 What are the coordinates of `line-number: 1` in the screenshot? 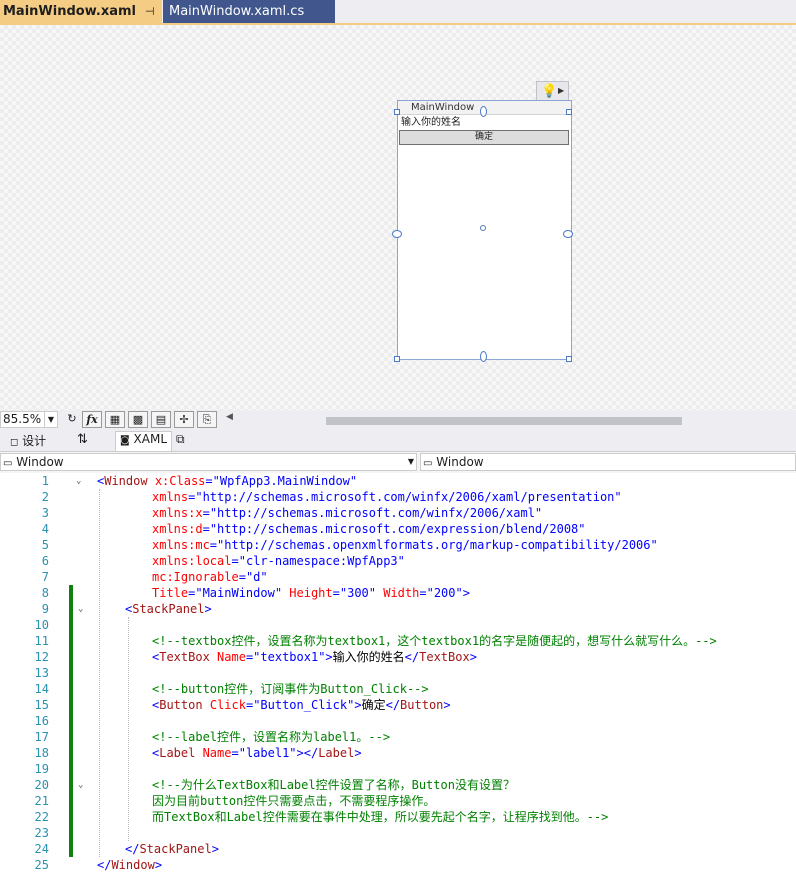 It's located at (45, 481).